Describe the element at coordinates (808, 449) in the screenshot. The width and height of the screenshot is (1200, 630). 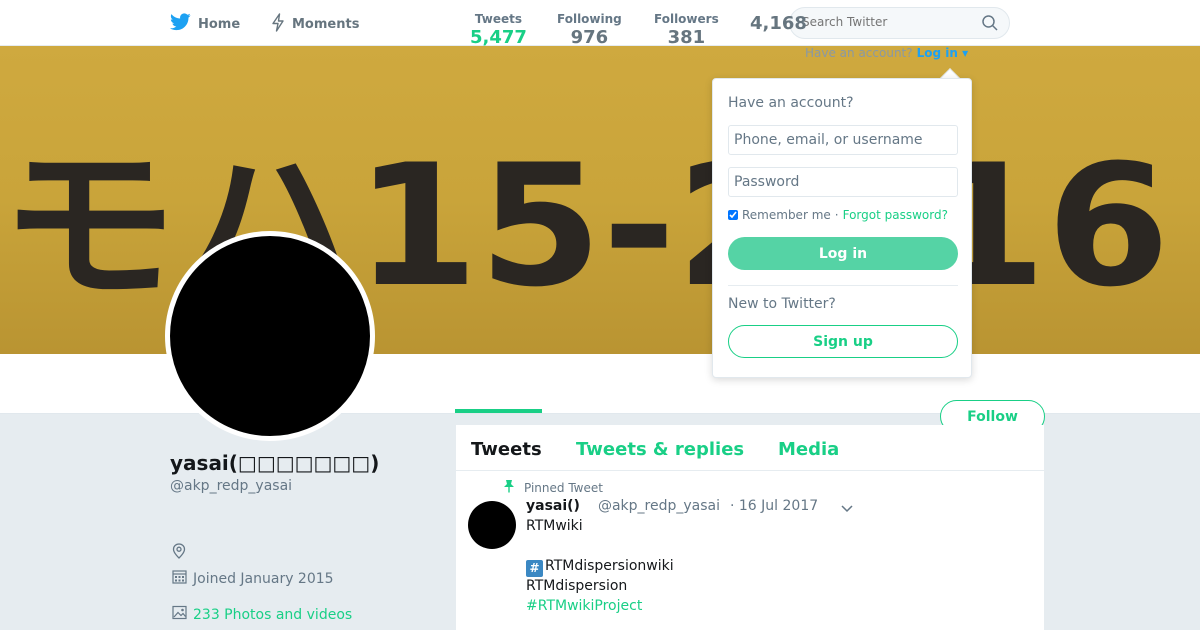
I see `tab-media: Media` at that location.